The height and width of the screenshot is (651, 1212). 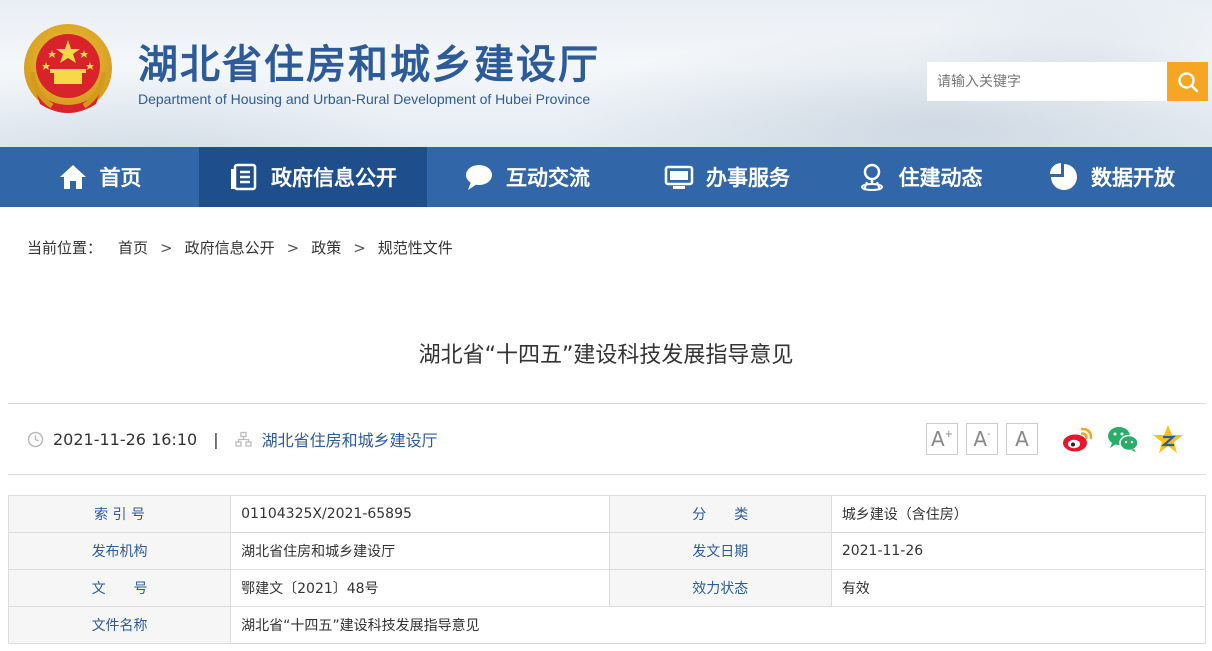 I want to click on info-key-category: 分 类, so click(x=720, y=514).